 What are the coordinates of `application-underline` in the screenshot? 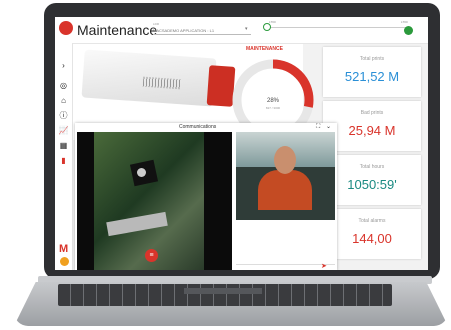 It's located at (202, 34).